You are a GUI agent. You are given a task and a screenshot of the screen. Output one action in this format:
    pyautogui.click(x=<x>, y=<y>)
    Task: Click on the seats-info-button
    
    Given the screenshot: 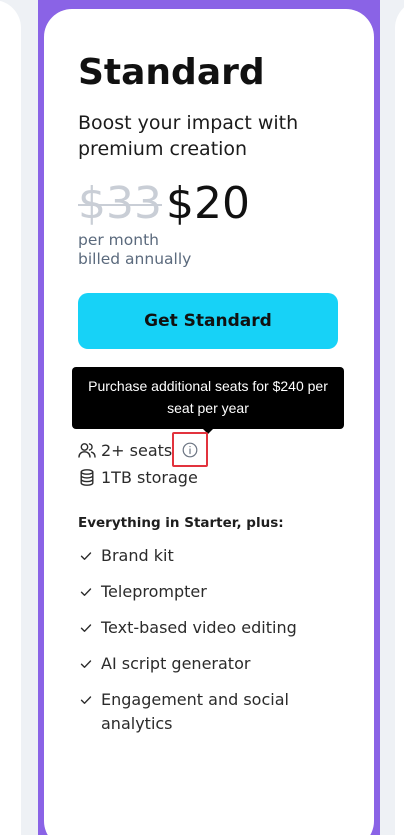 What is the action you would take?
    pyautogui.click(x=190, y=449)
    